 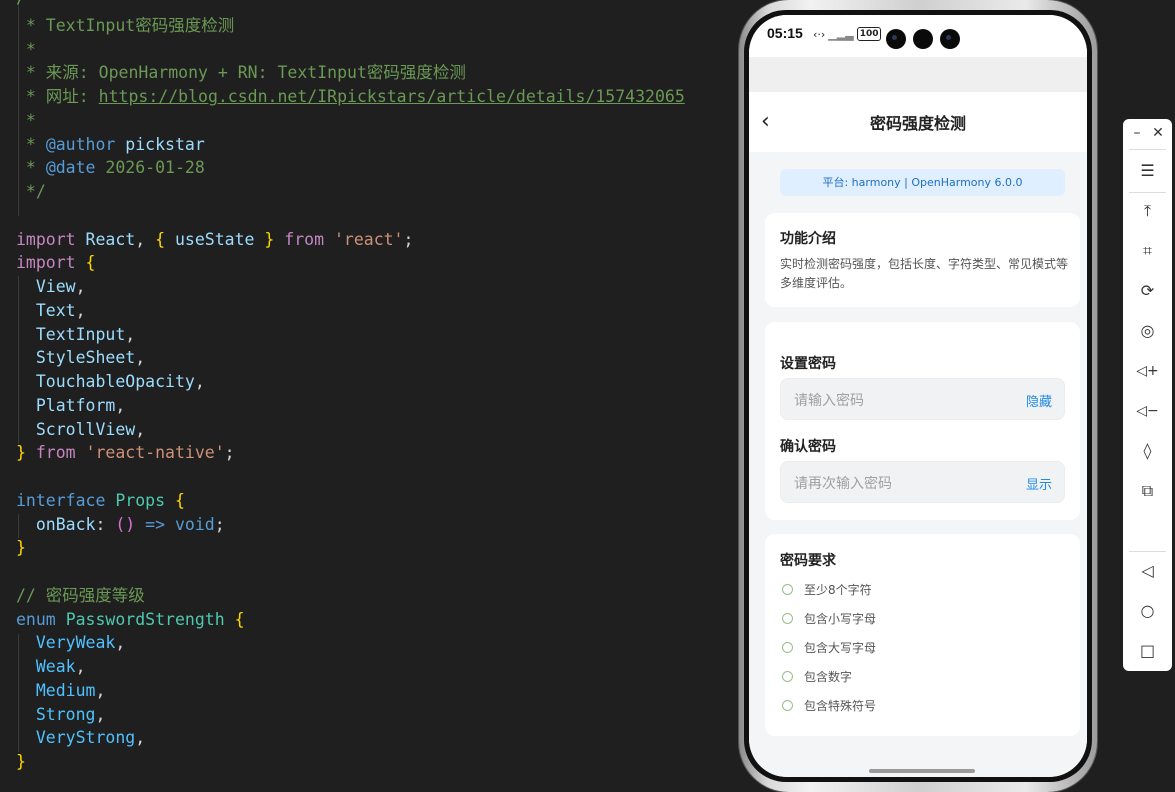 I want to click on intro-card: 功能介绍 实时检测密码强度，包括长度、字符类型、常见模式等多维度评估。, so click(x=922, y=260).